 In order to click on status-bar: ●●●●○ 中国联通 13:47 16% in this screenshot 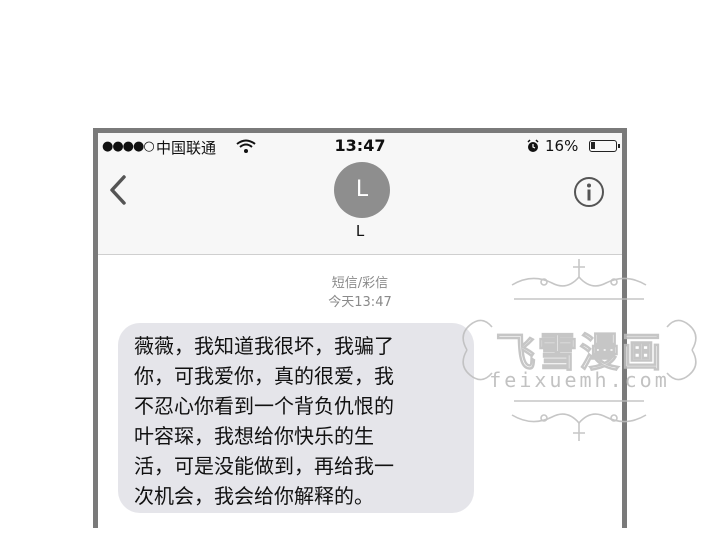, I will do `click(360, 146)`.